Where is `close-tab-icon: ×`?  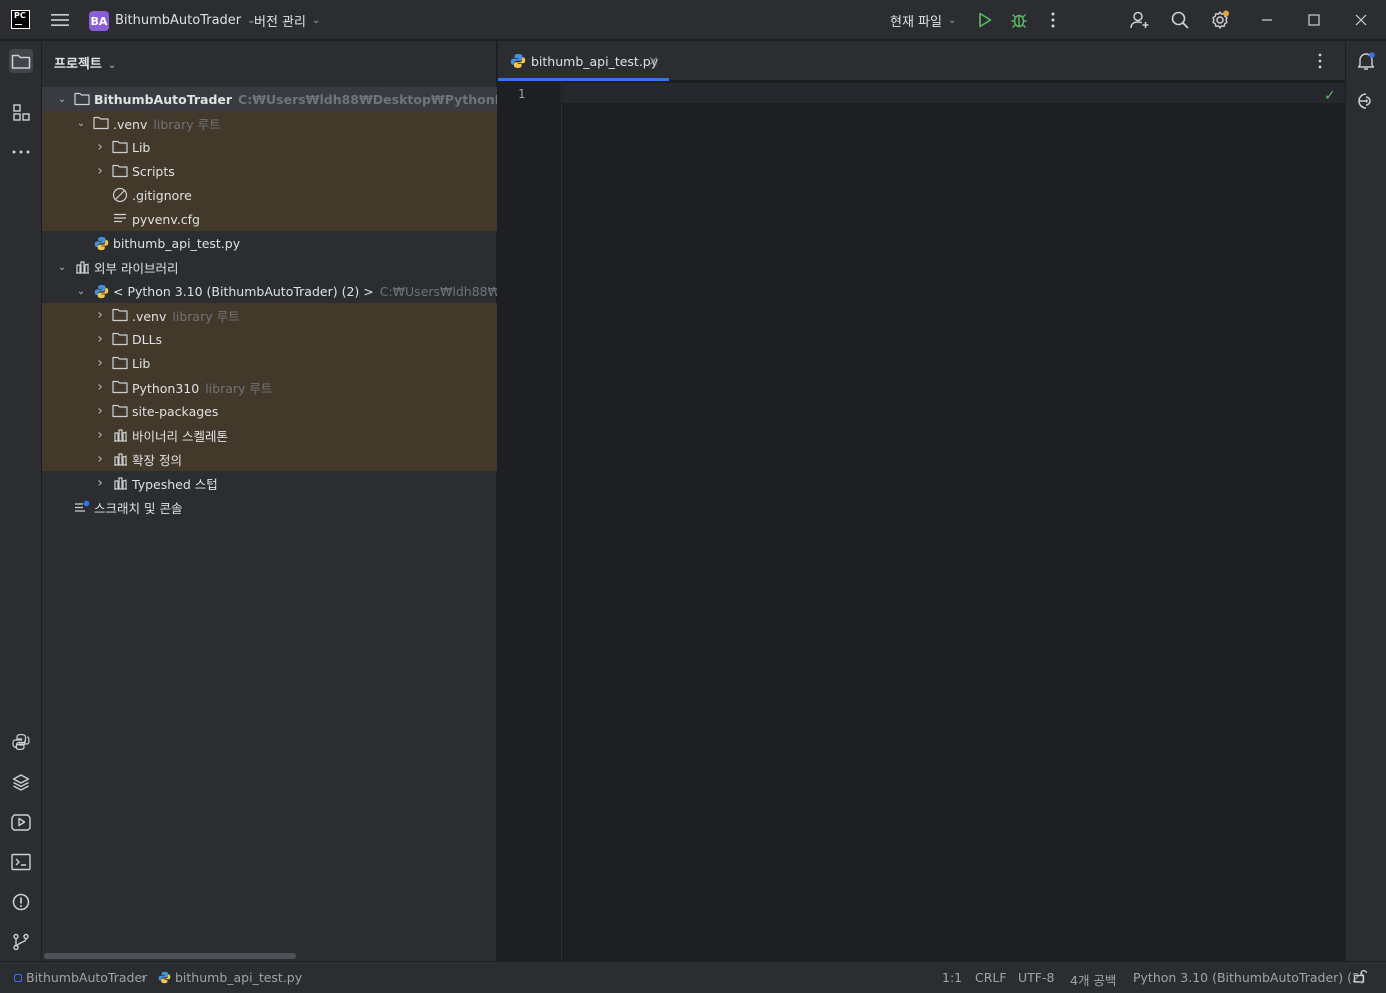
close-tab-icon: × is located at coordinates (653, 61).